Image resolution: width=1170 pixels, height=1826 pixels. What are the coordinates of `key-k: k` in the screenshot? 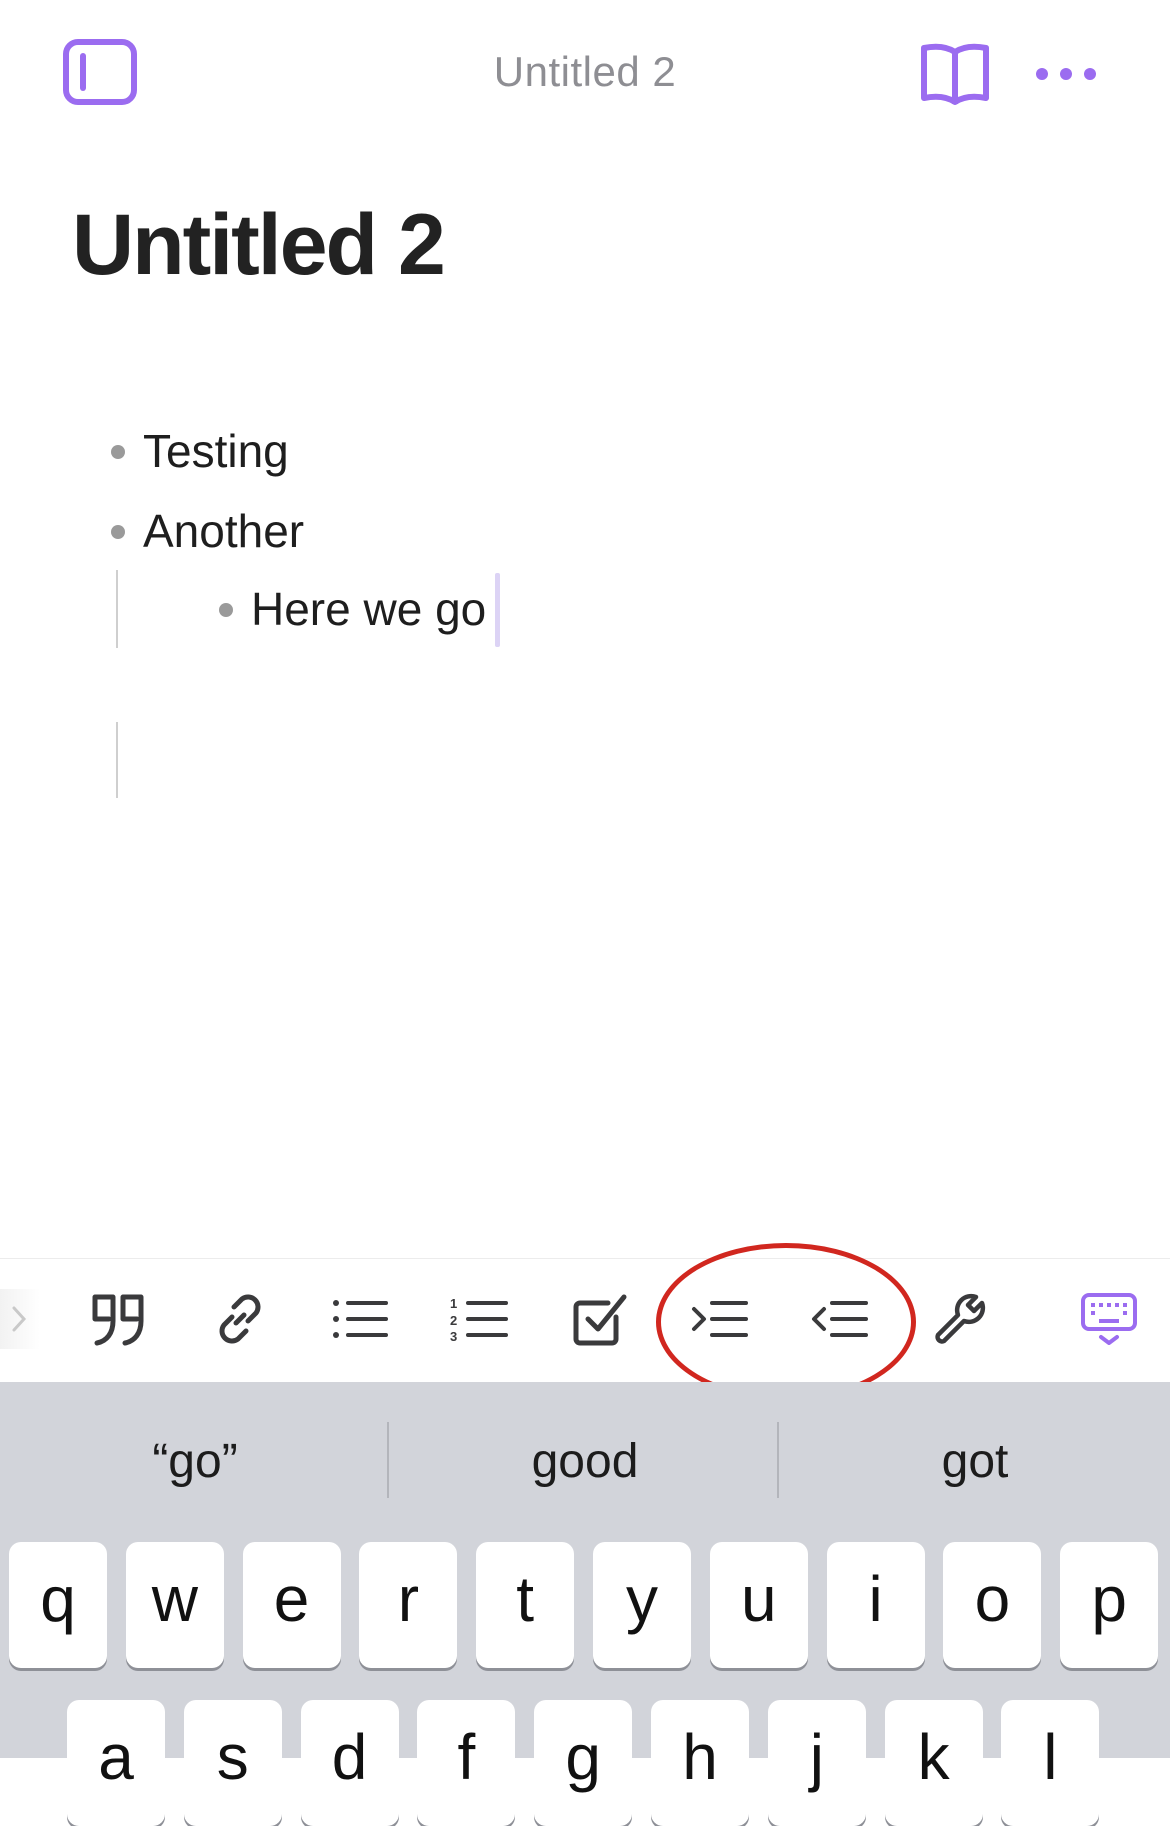 It's located at (933, 1763).